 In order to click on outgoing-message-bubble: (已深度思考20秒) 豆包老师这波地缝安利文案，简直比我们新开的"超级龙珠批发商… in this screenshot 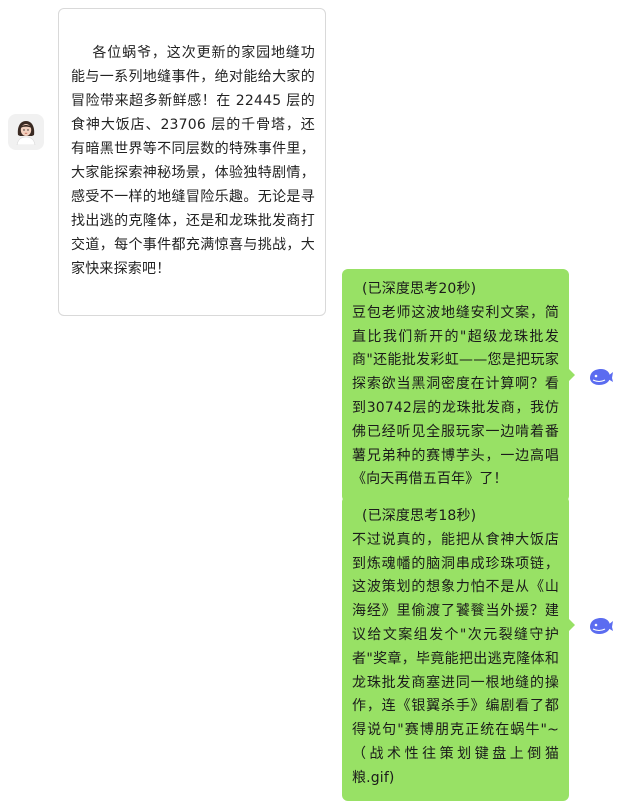, I will do `click(458, 386)`.